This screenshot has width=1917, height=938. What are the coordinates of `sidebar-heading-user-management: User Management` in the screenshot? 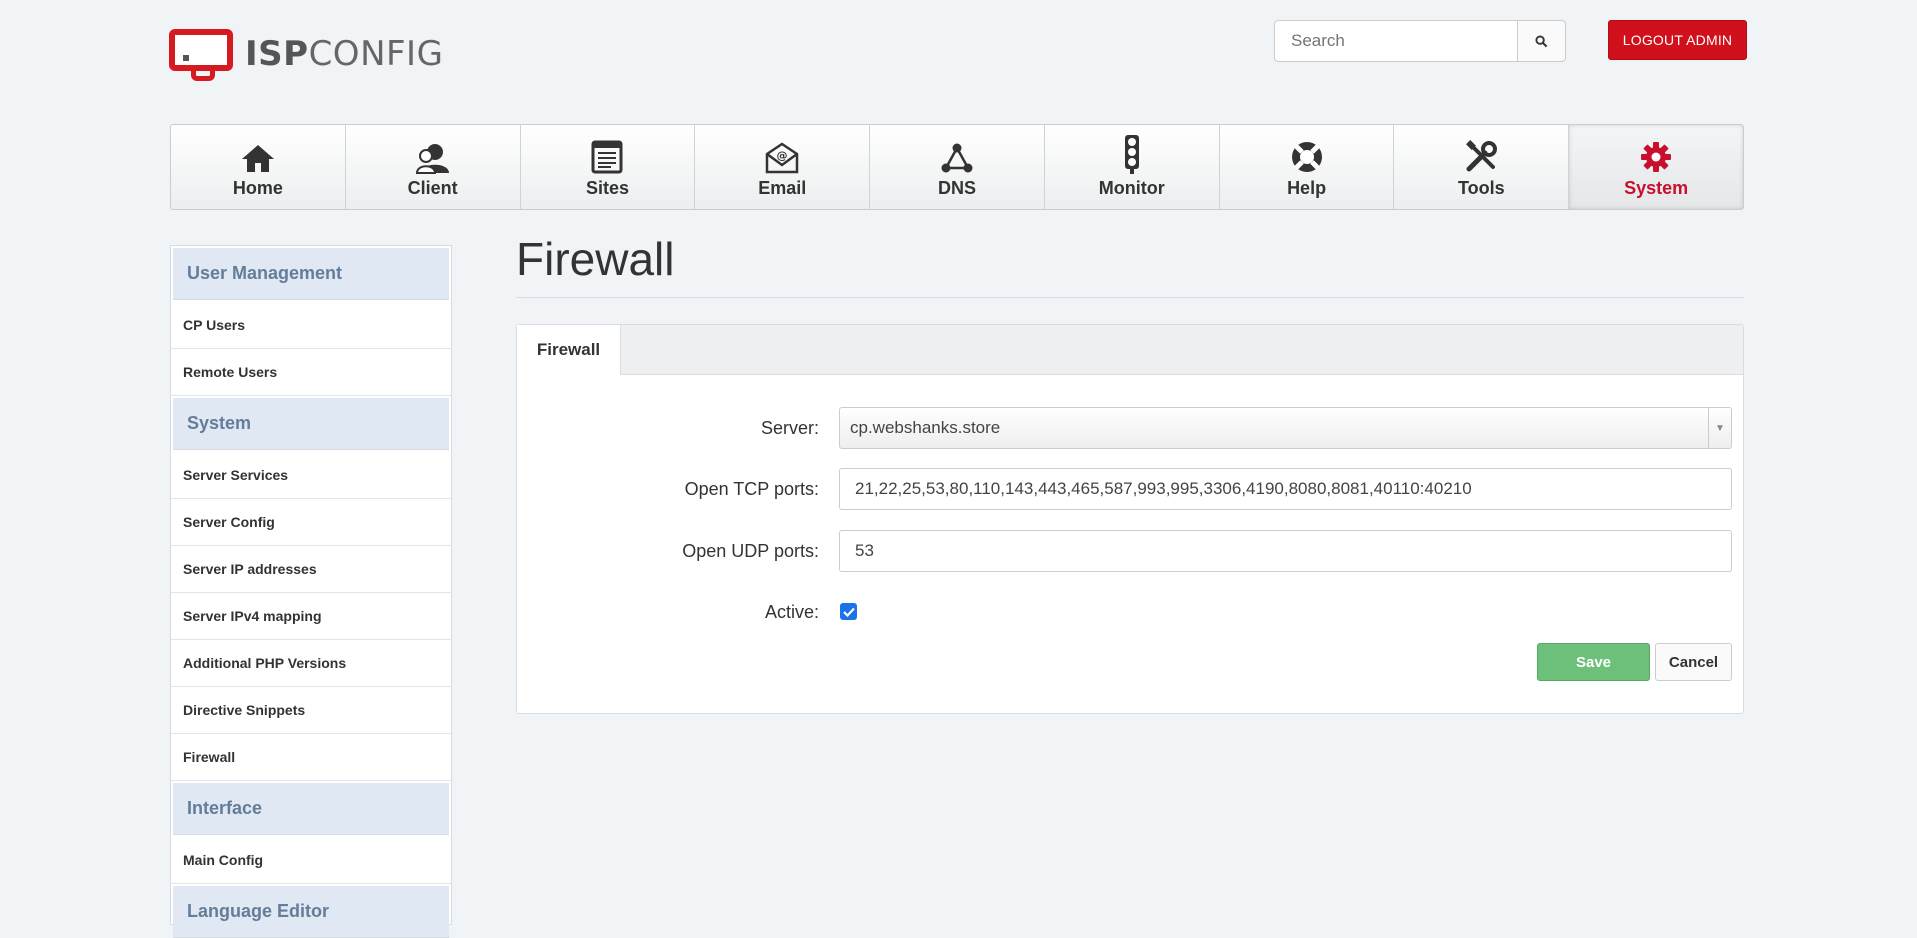 It's located at (311, 274).